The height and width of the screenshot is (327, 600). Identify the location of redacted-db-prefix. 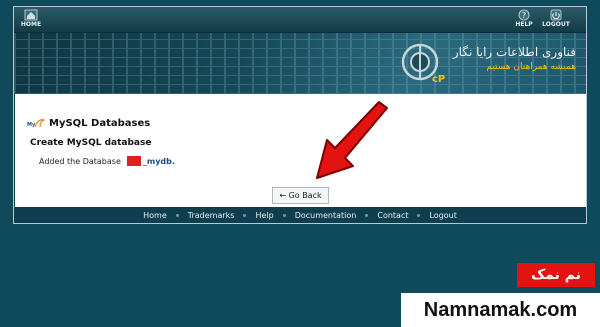
(133, 161).